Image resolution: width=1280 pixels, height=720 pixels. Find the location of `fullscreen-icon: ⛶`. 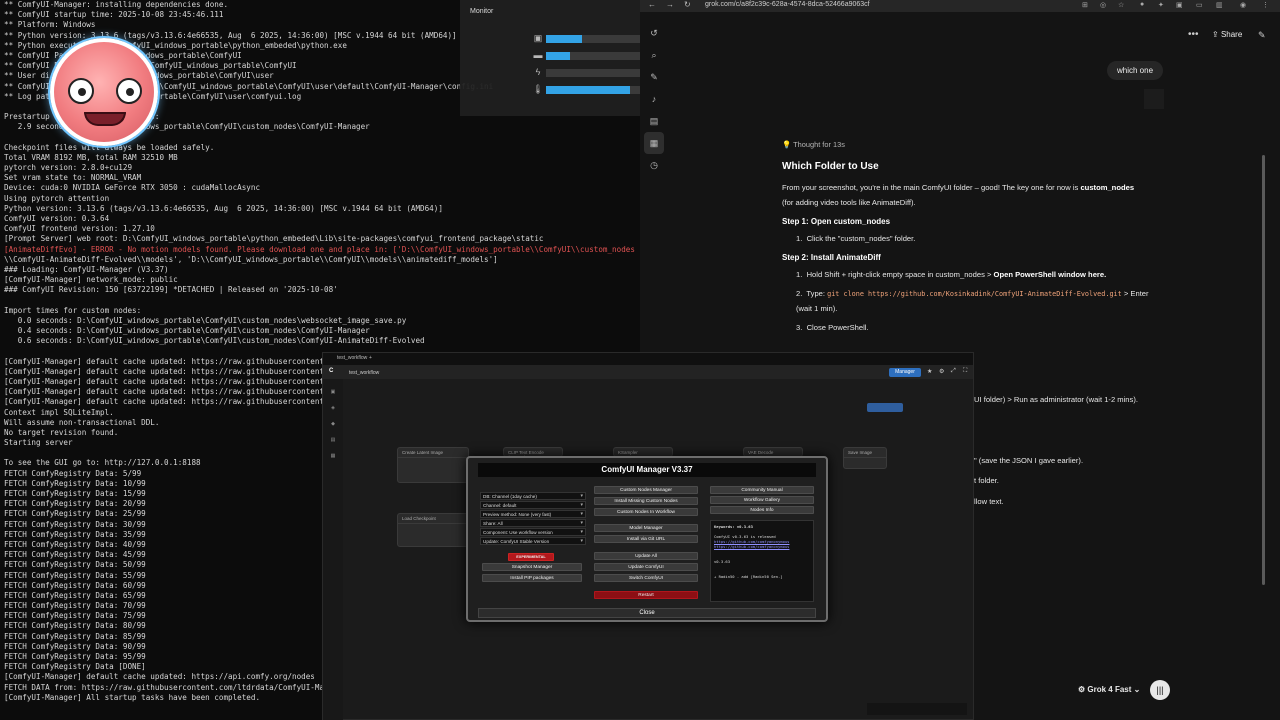

fullscreen-icon: ⛶ is located at coordinates (965, 371).